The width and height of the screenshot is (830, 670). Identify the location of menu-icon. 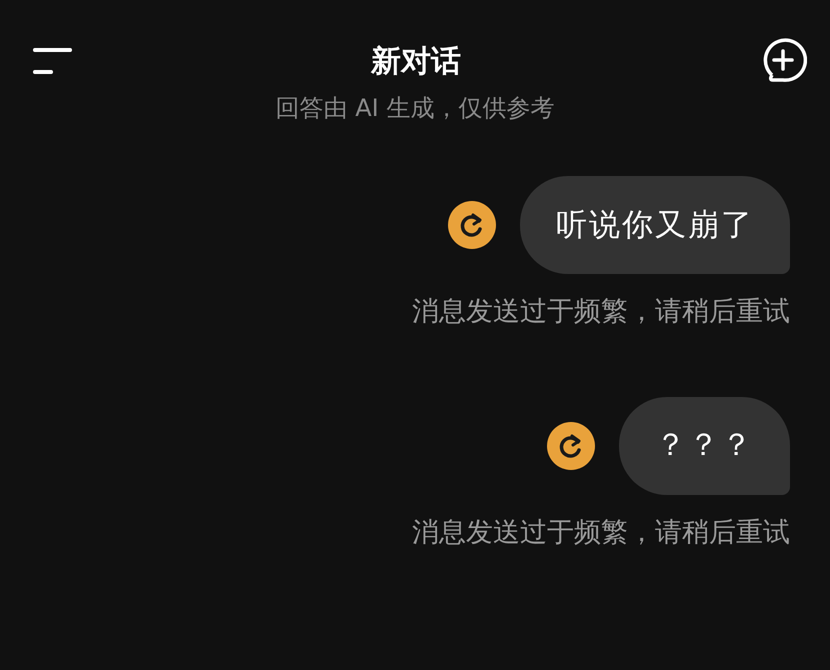
(53, 61).